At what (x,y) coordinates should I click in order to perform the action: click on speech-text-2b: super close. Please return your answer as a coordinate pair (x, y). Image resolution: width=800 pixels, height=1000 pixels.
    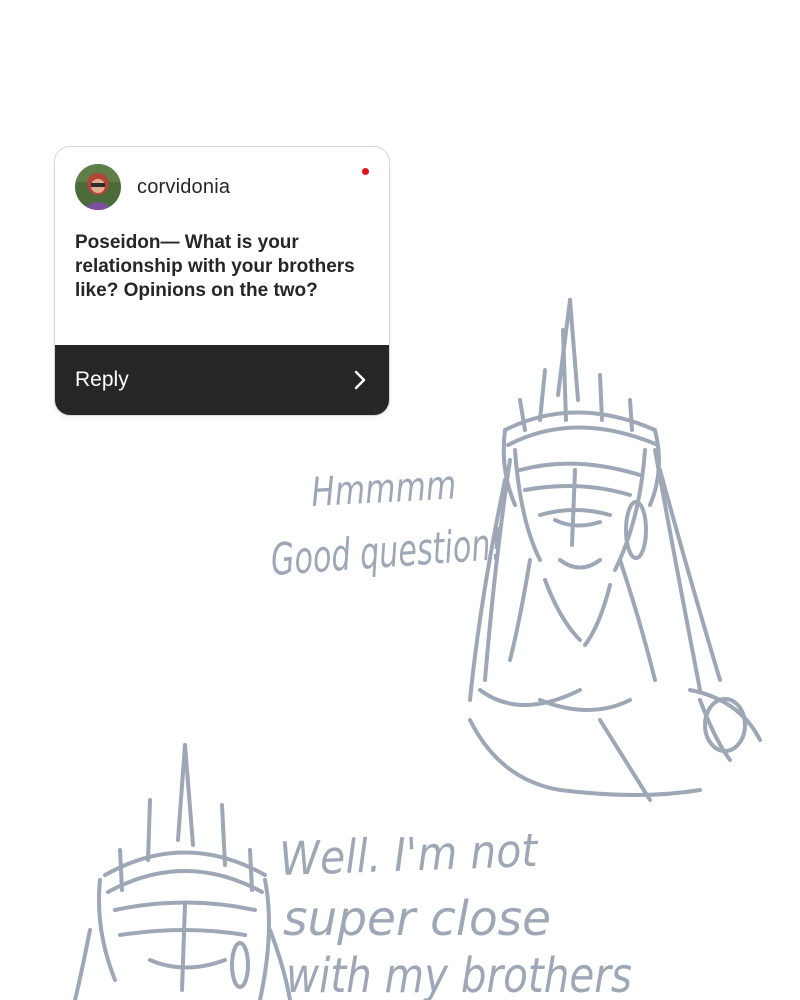
    Looking at the image, I should click on (417, 919).